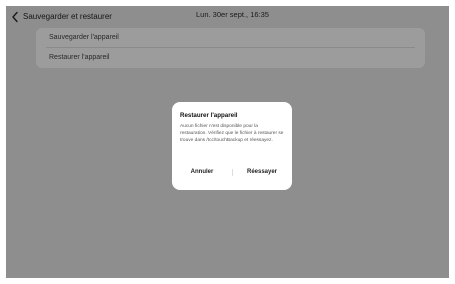 The image size is (455, 284). Describe the element at coordinates (84, 37) in the screenshot. I see `menu-item-backup-label: Sauvegarder l'appareil` at that location.